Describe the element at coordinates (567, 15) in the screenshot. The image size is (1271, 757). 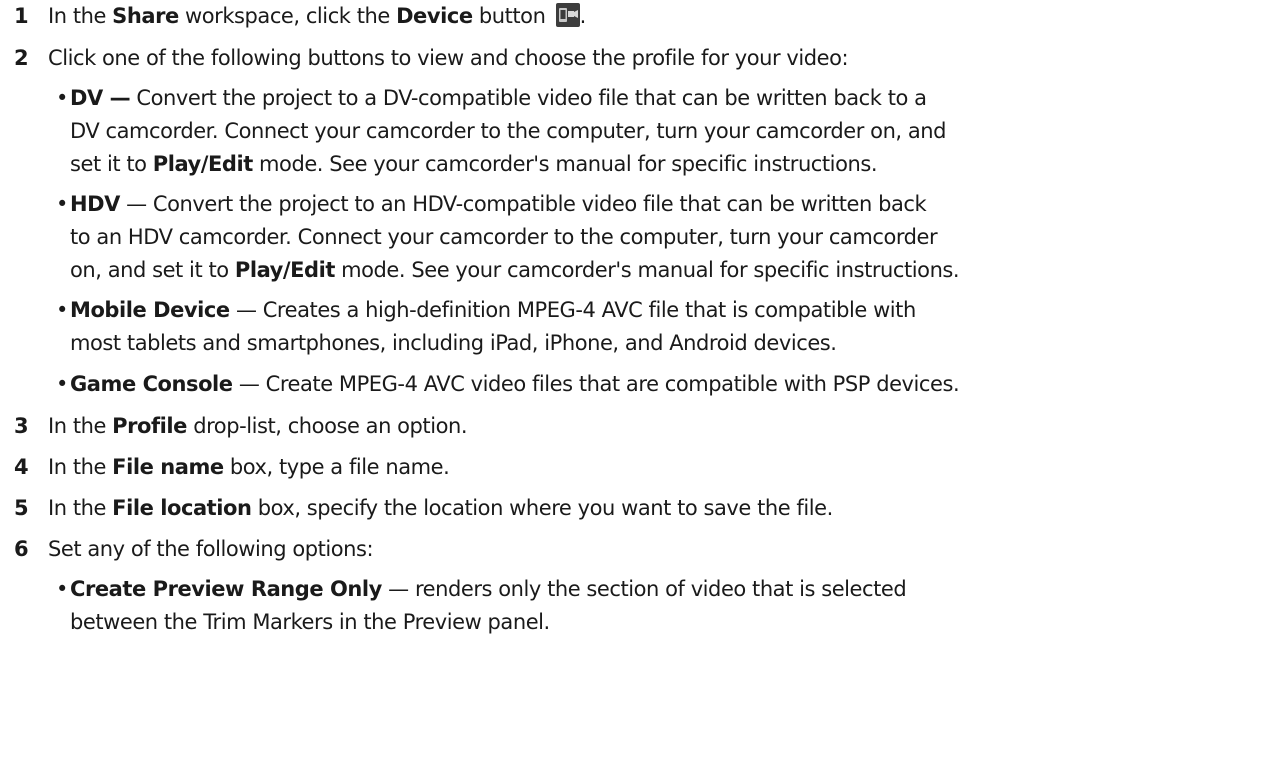
I see `device-icon` at that location.